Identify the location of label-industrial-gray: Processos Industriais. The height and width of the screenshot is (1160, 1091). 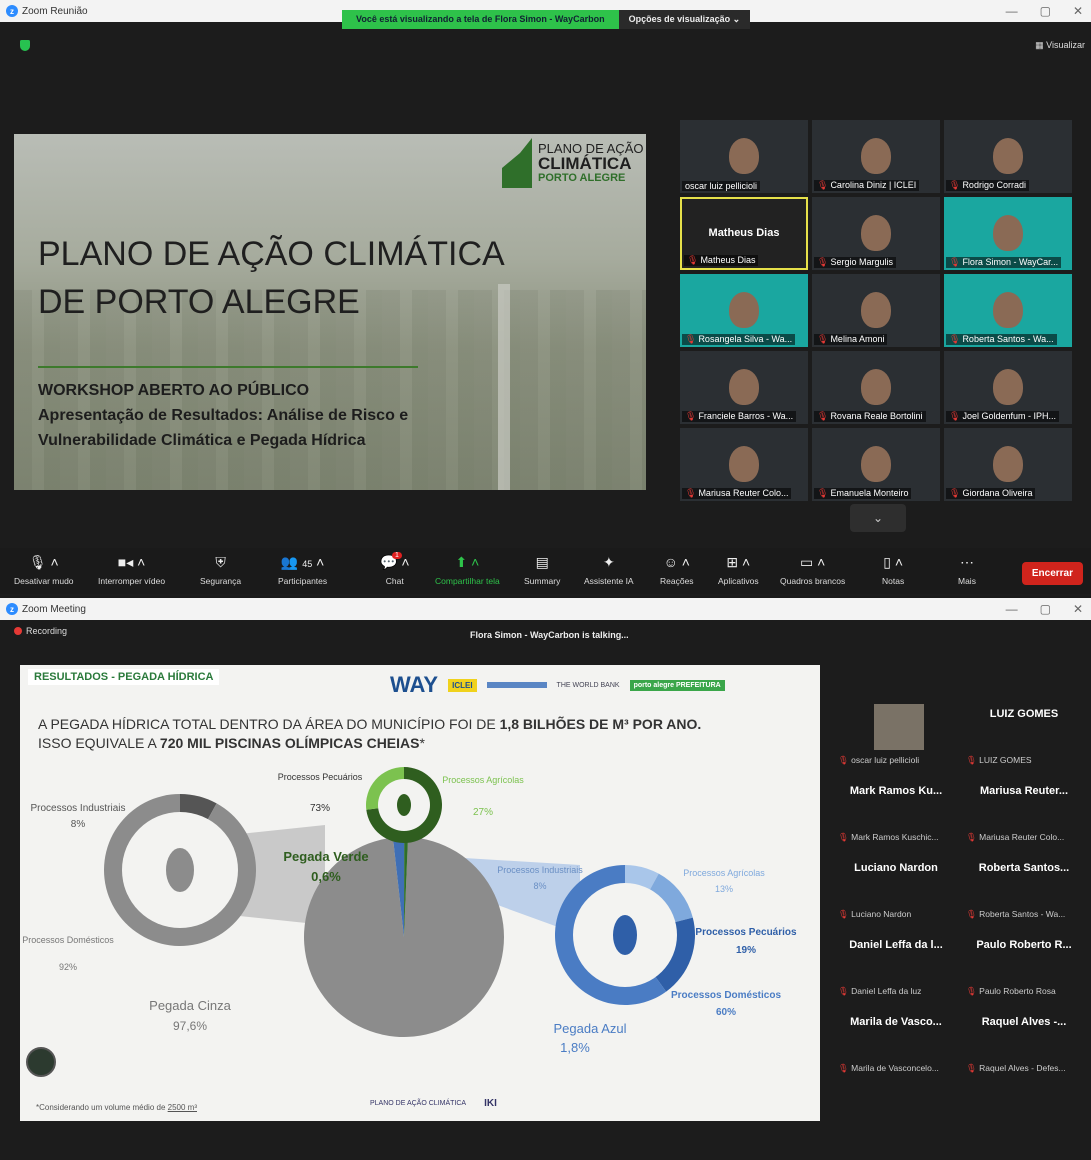
(77, 808).